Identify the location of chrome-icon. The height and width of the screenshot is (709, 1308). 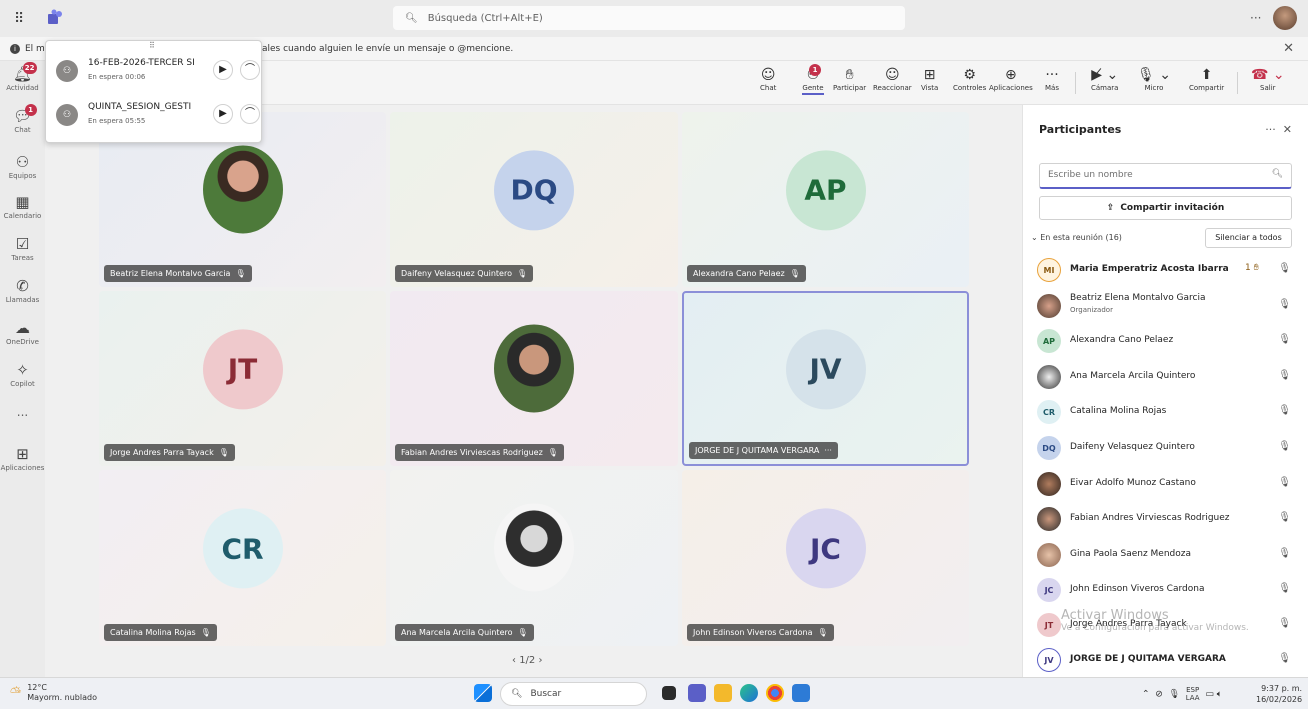
(775, 693).